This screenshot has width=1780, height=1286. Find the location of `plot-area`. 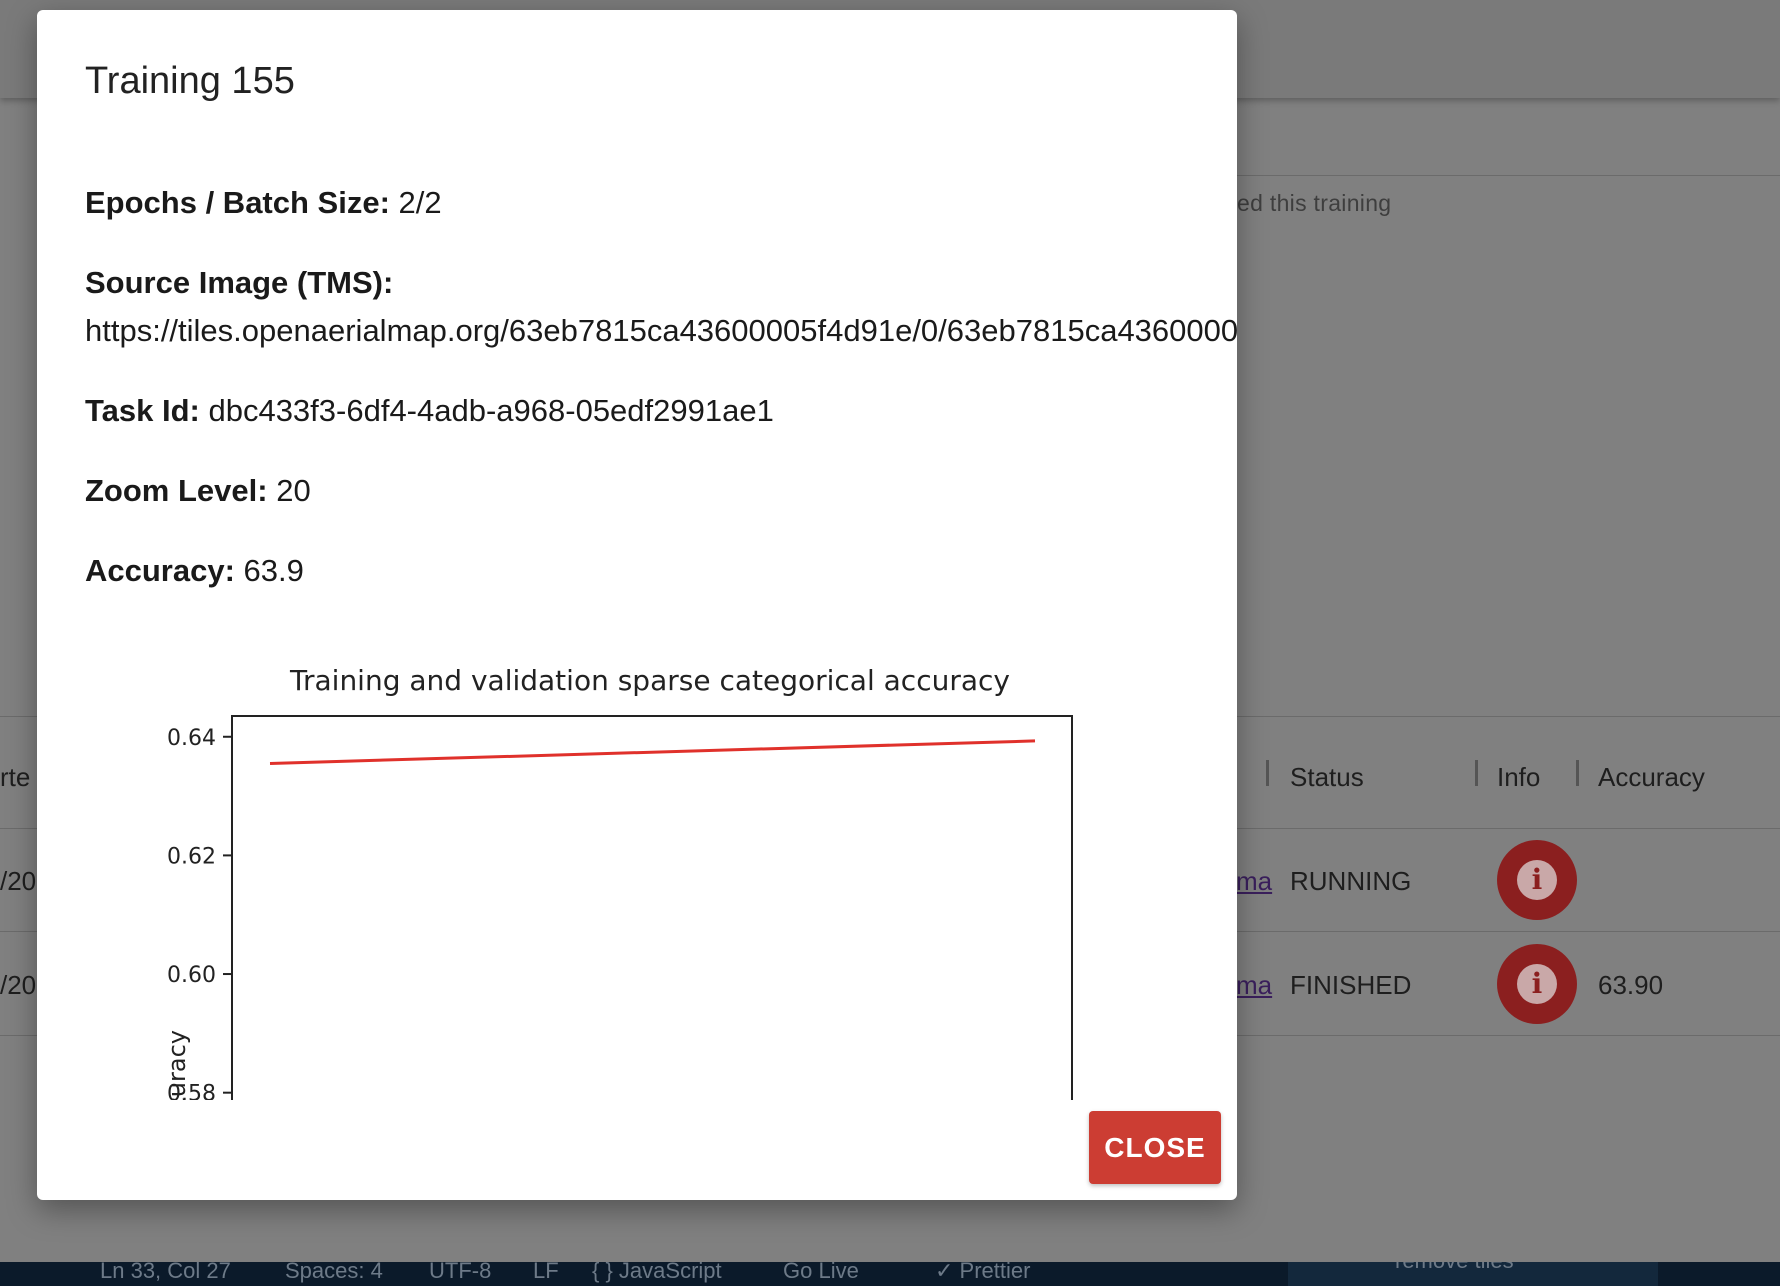

plot-area is located at coordinates (652, 752).